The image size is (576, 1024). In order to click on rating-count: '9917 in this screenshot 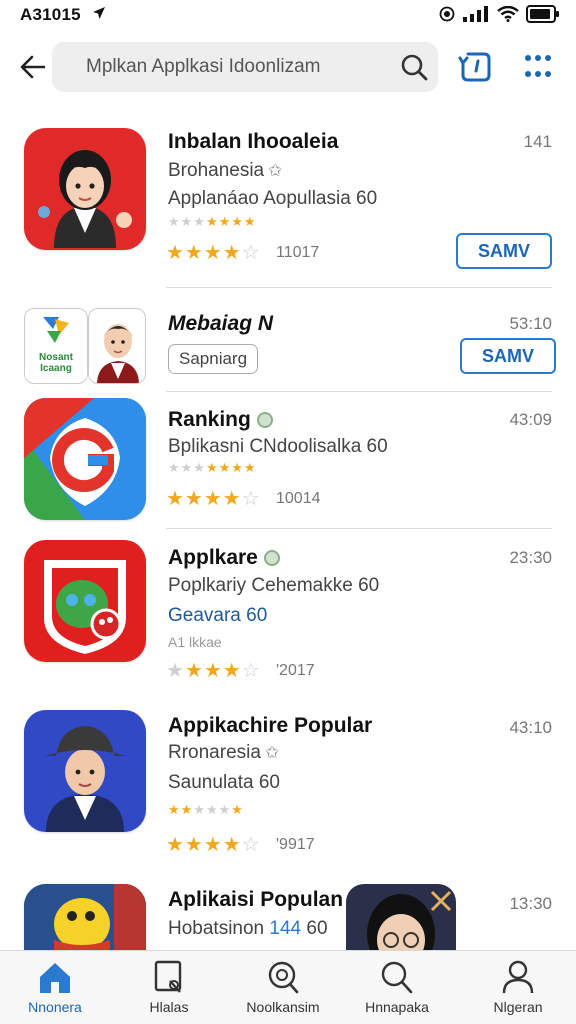, I will do `click(295, 844)`.